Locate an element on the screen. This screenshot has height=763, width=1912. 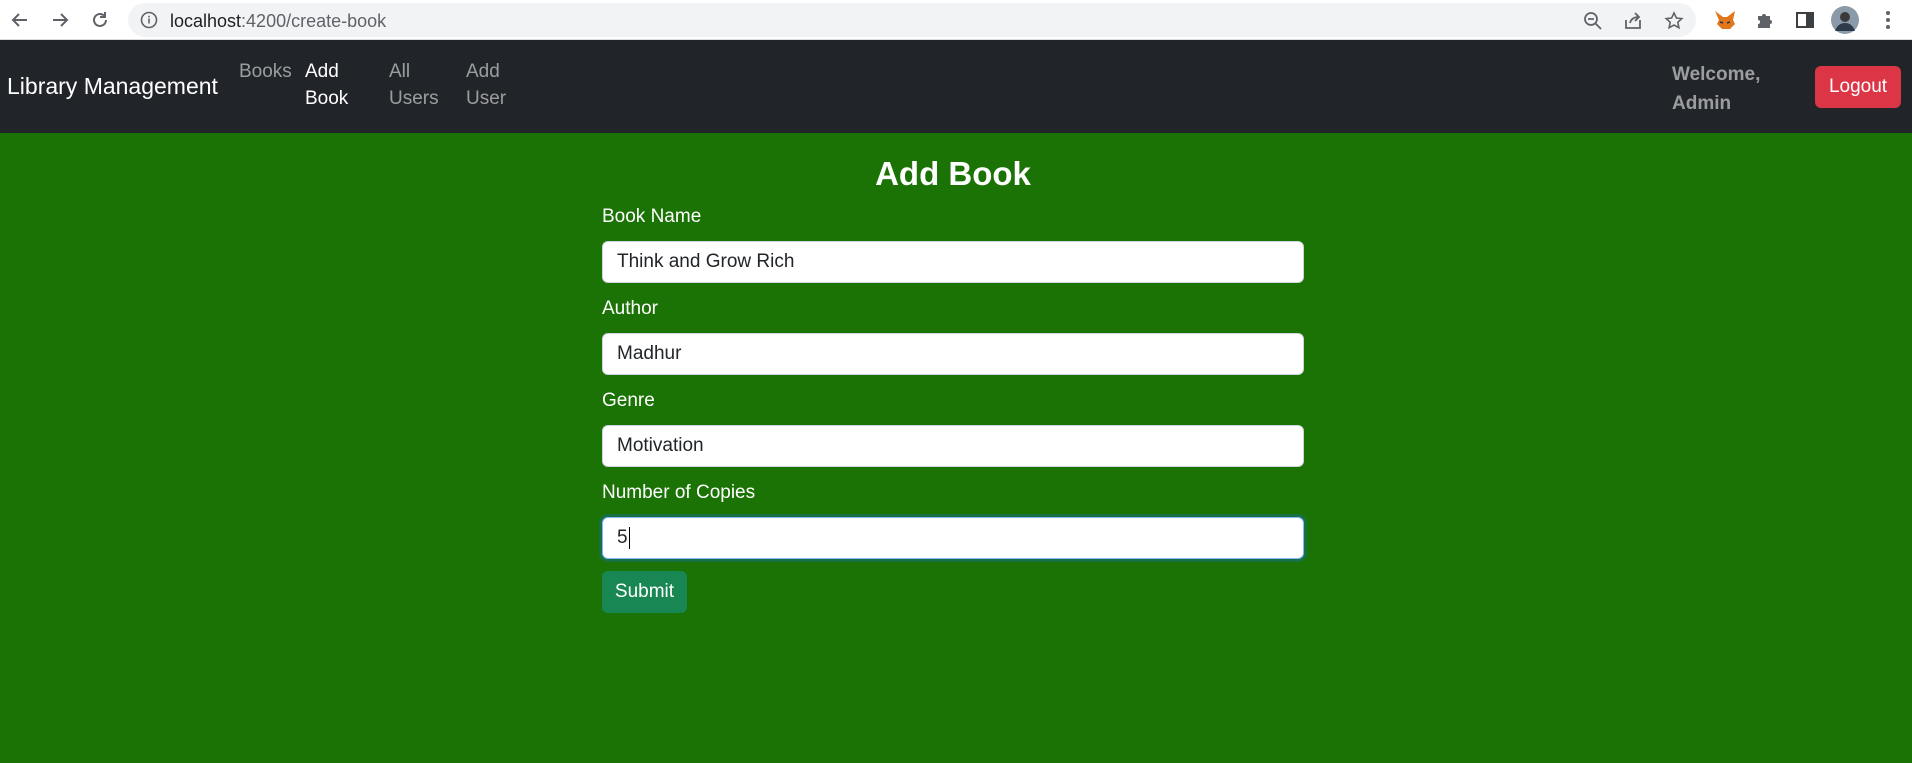
nav-link-all-users: All Users is located at coordinates (414, 85).